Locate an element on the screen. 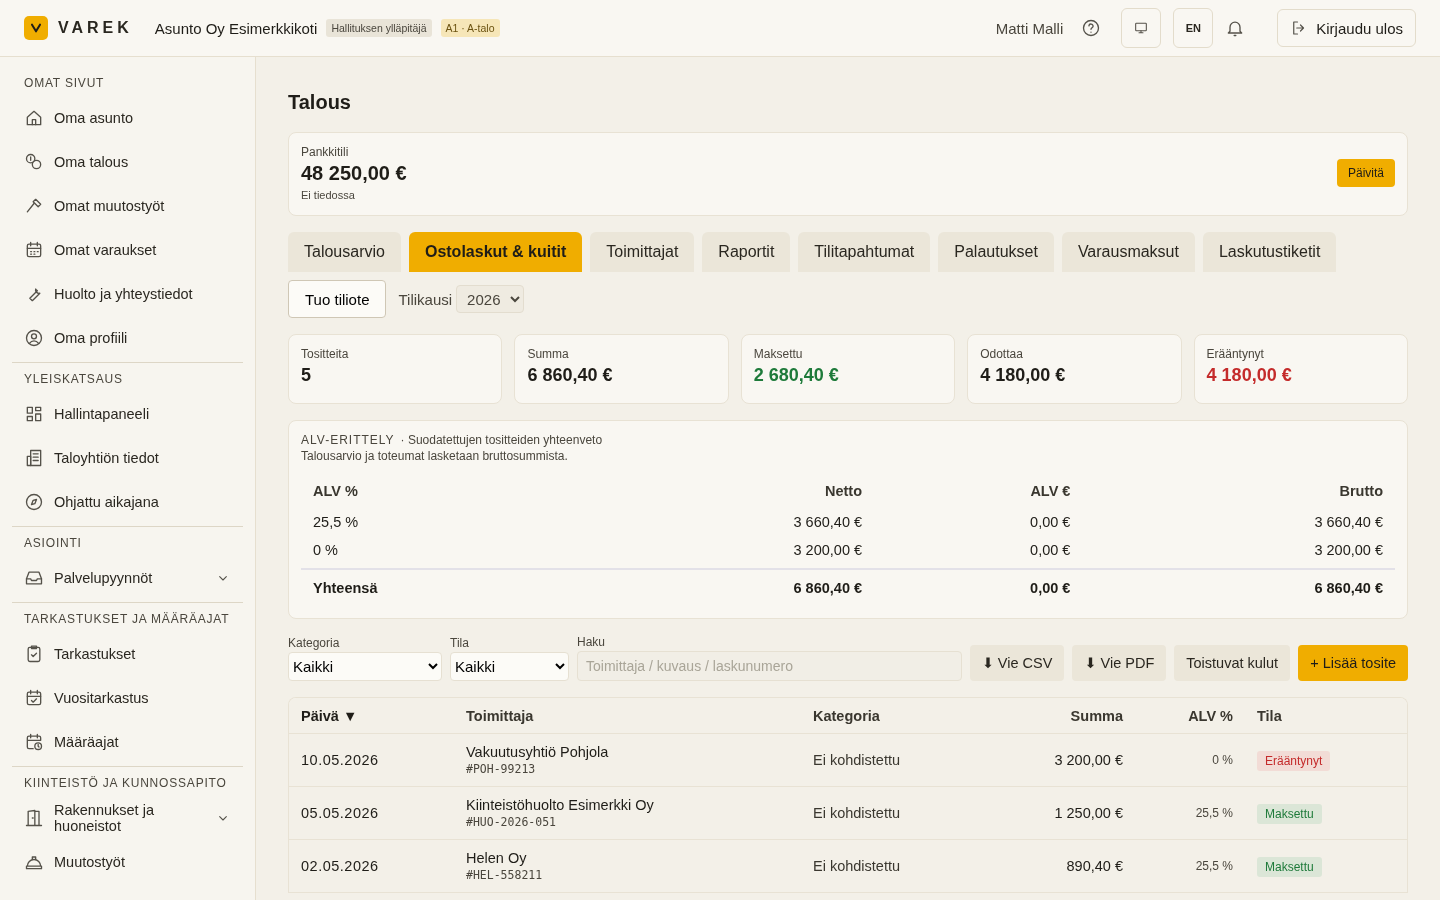  help-icon is located at coordinates (1091, 28).